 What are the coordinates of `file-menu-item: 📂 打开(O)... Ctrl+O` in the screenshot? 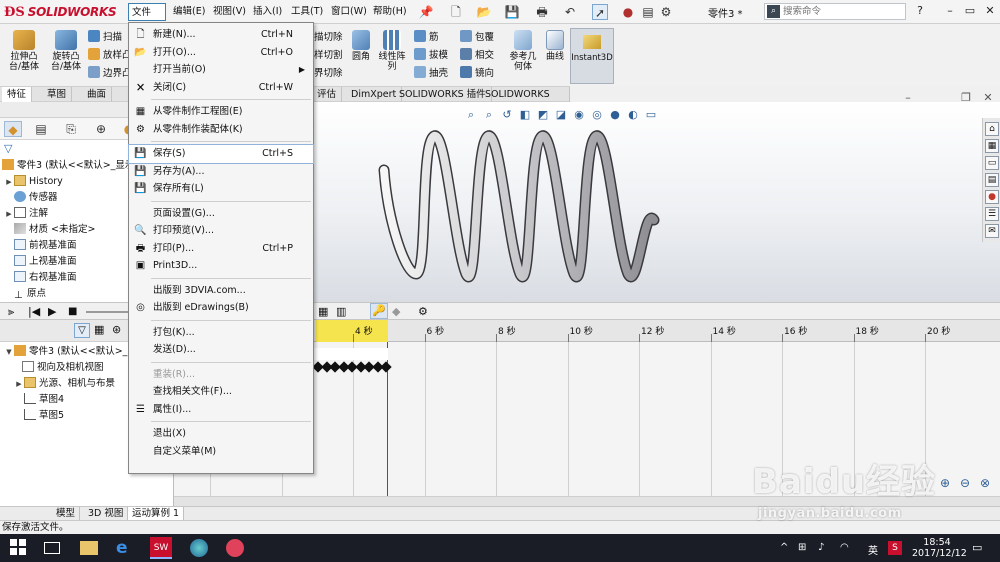 It's located at (221, 53).